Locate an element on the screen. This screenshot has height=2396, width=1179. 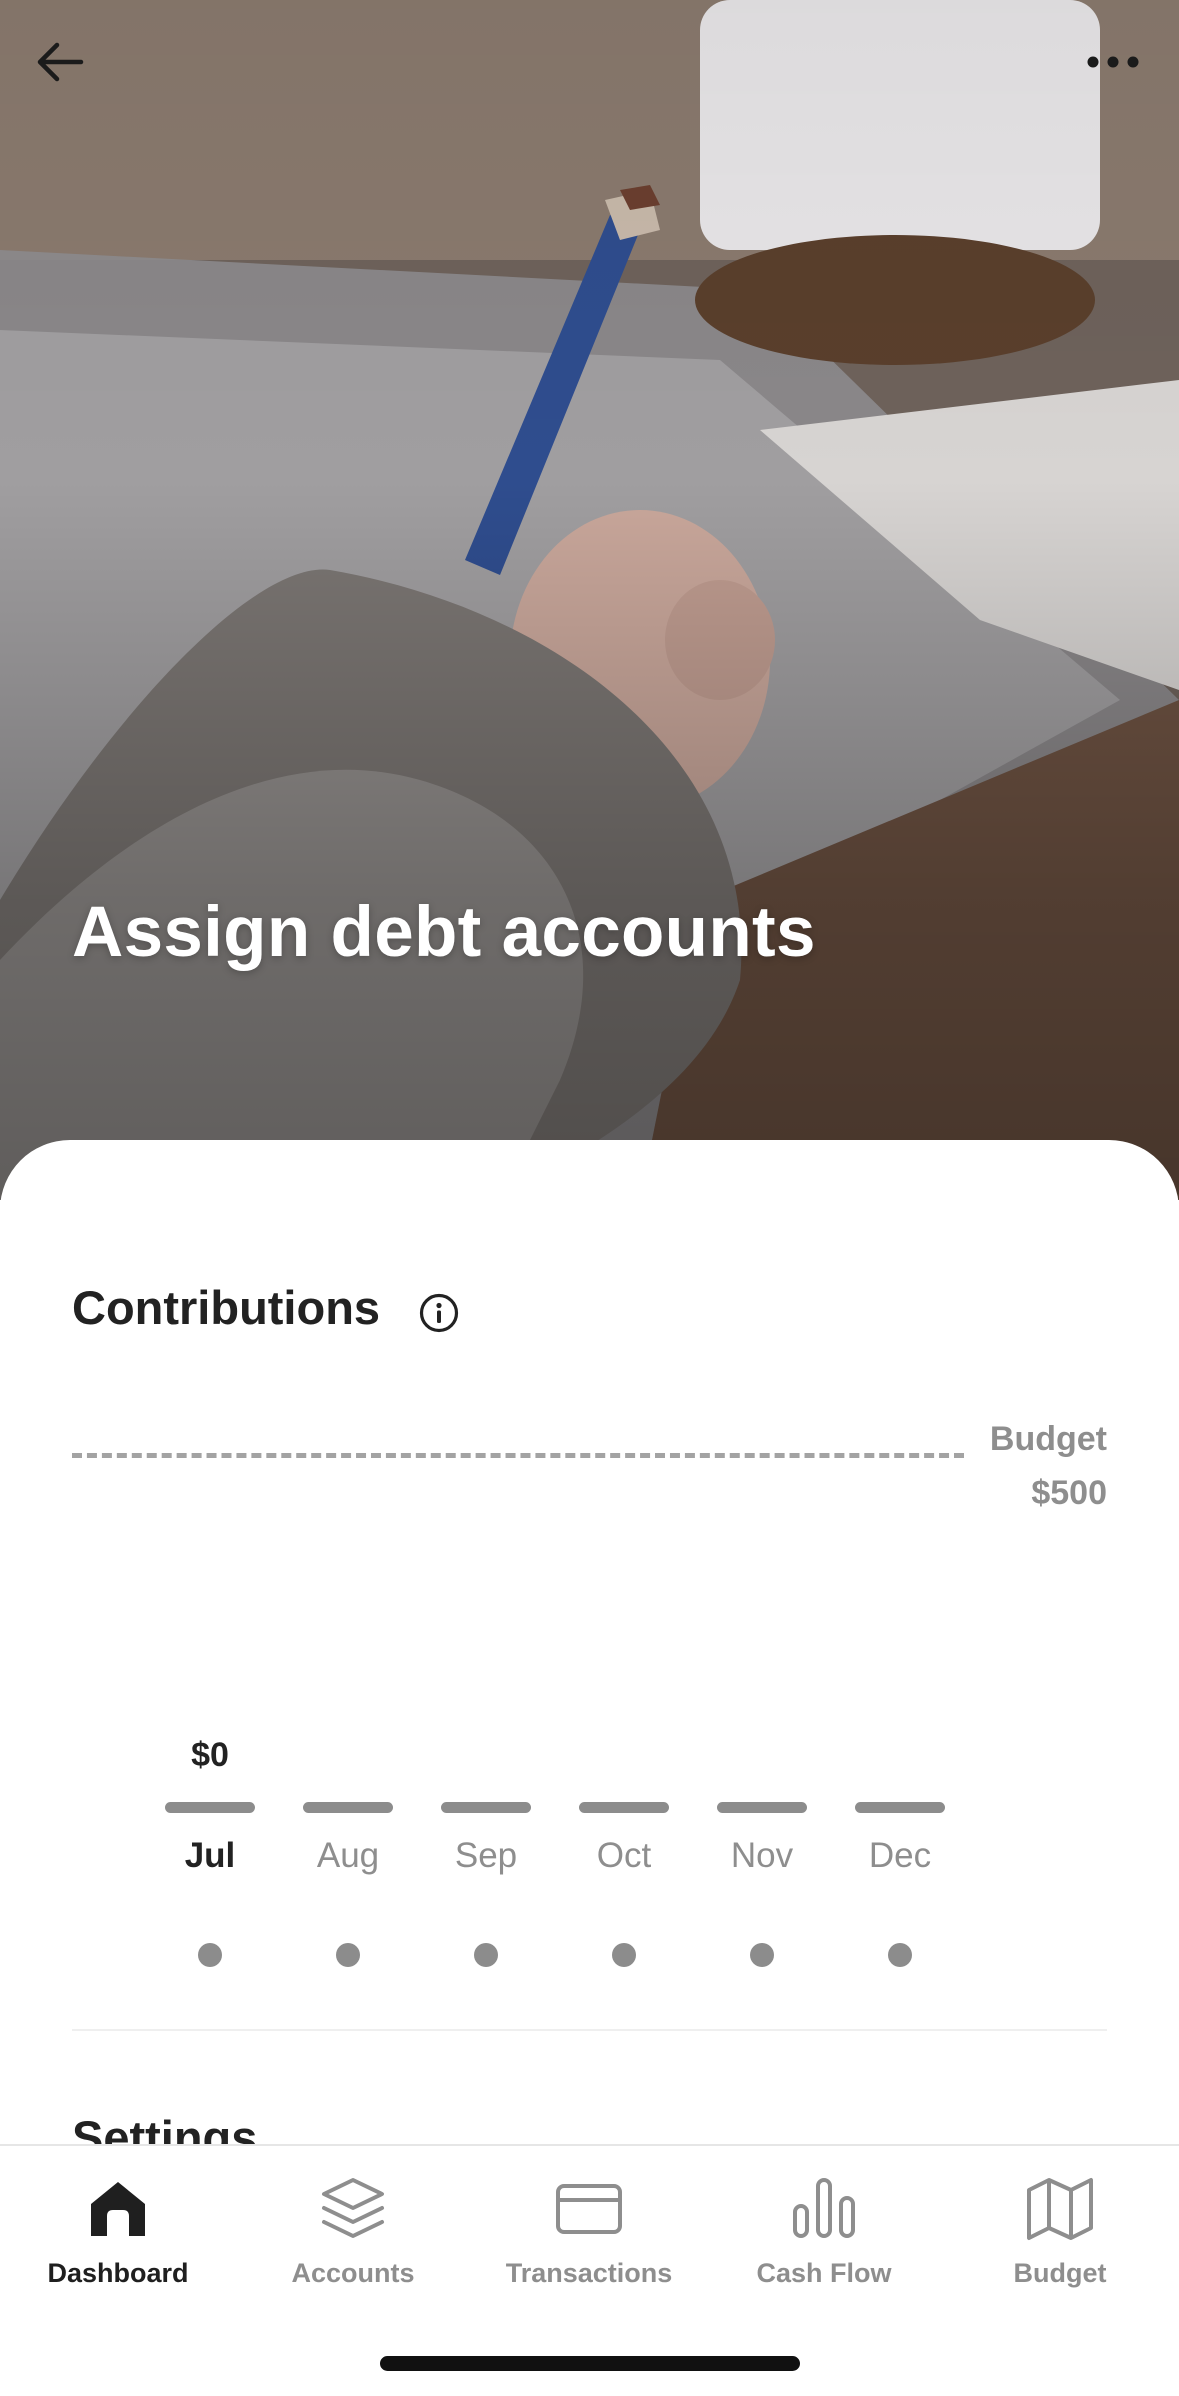
tab-transactions: Transactions is located at coordinates (589, 2231).